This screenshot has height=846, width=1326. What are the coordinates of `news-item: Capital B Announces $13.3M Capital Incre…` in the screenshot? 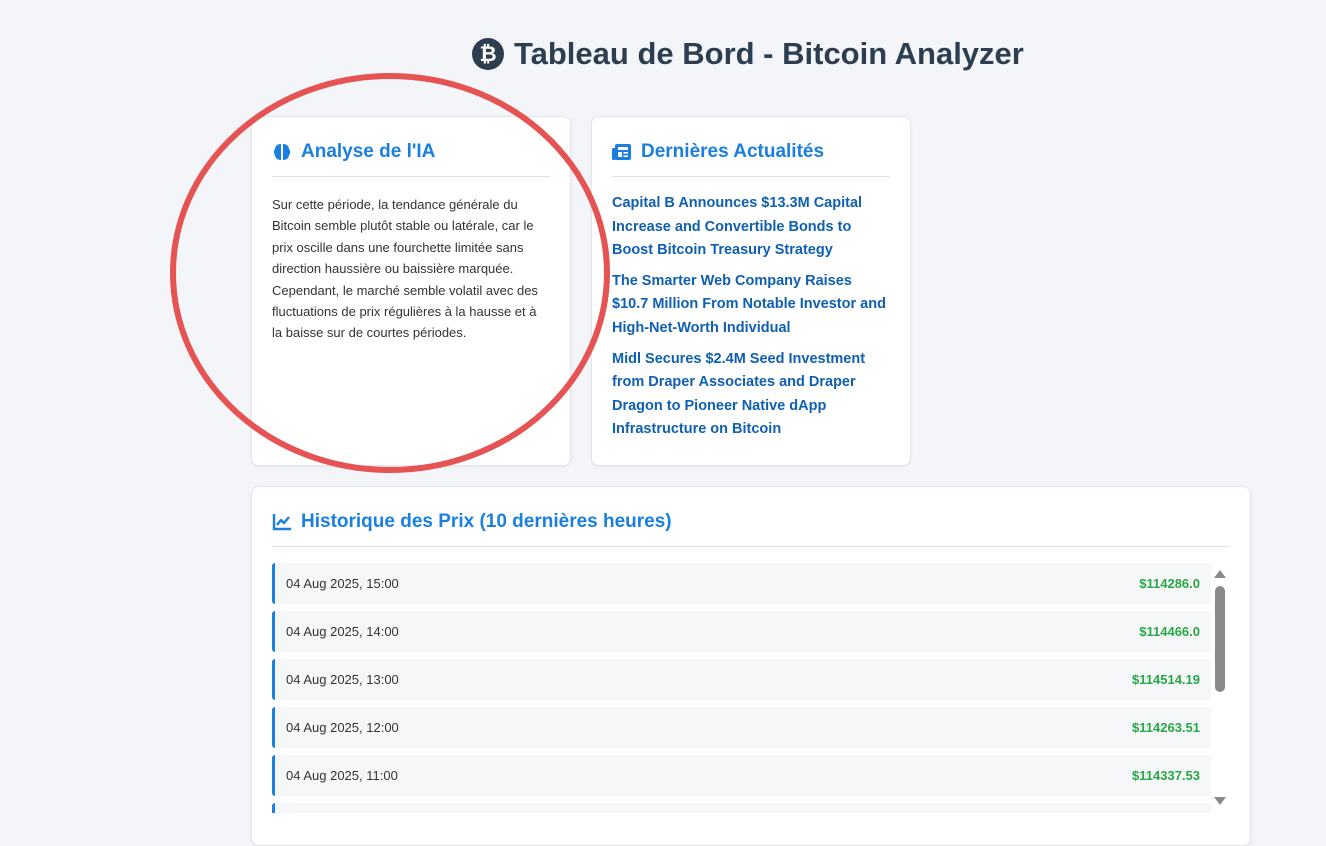 It's located at (751, 227).